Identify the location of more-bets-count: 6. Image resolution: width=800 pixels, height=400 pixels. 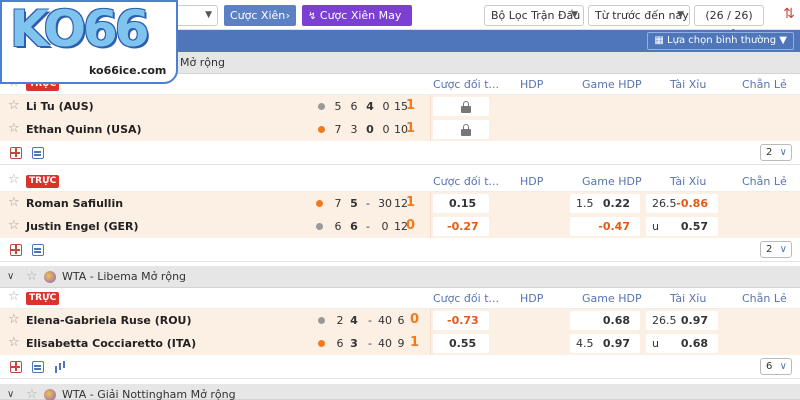
(769, 366).